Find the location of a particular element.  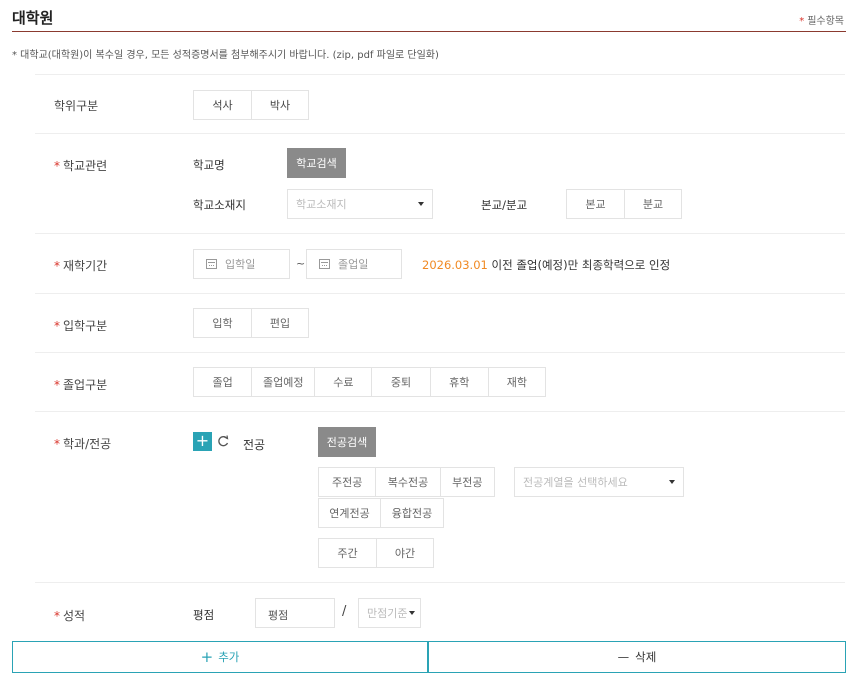

major-search-button: 전공검색 is located at coordinates (347, 442).